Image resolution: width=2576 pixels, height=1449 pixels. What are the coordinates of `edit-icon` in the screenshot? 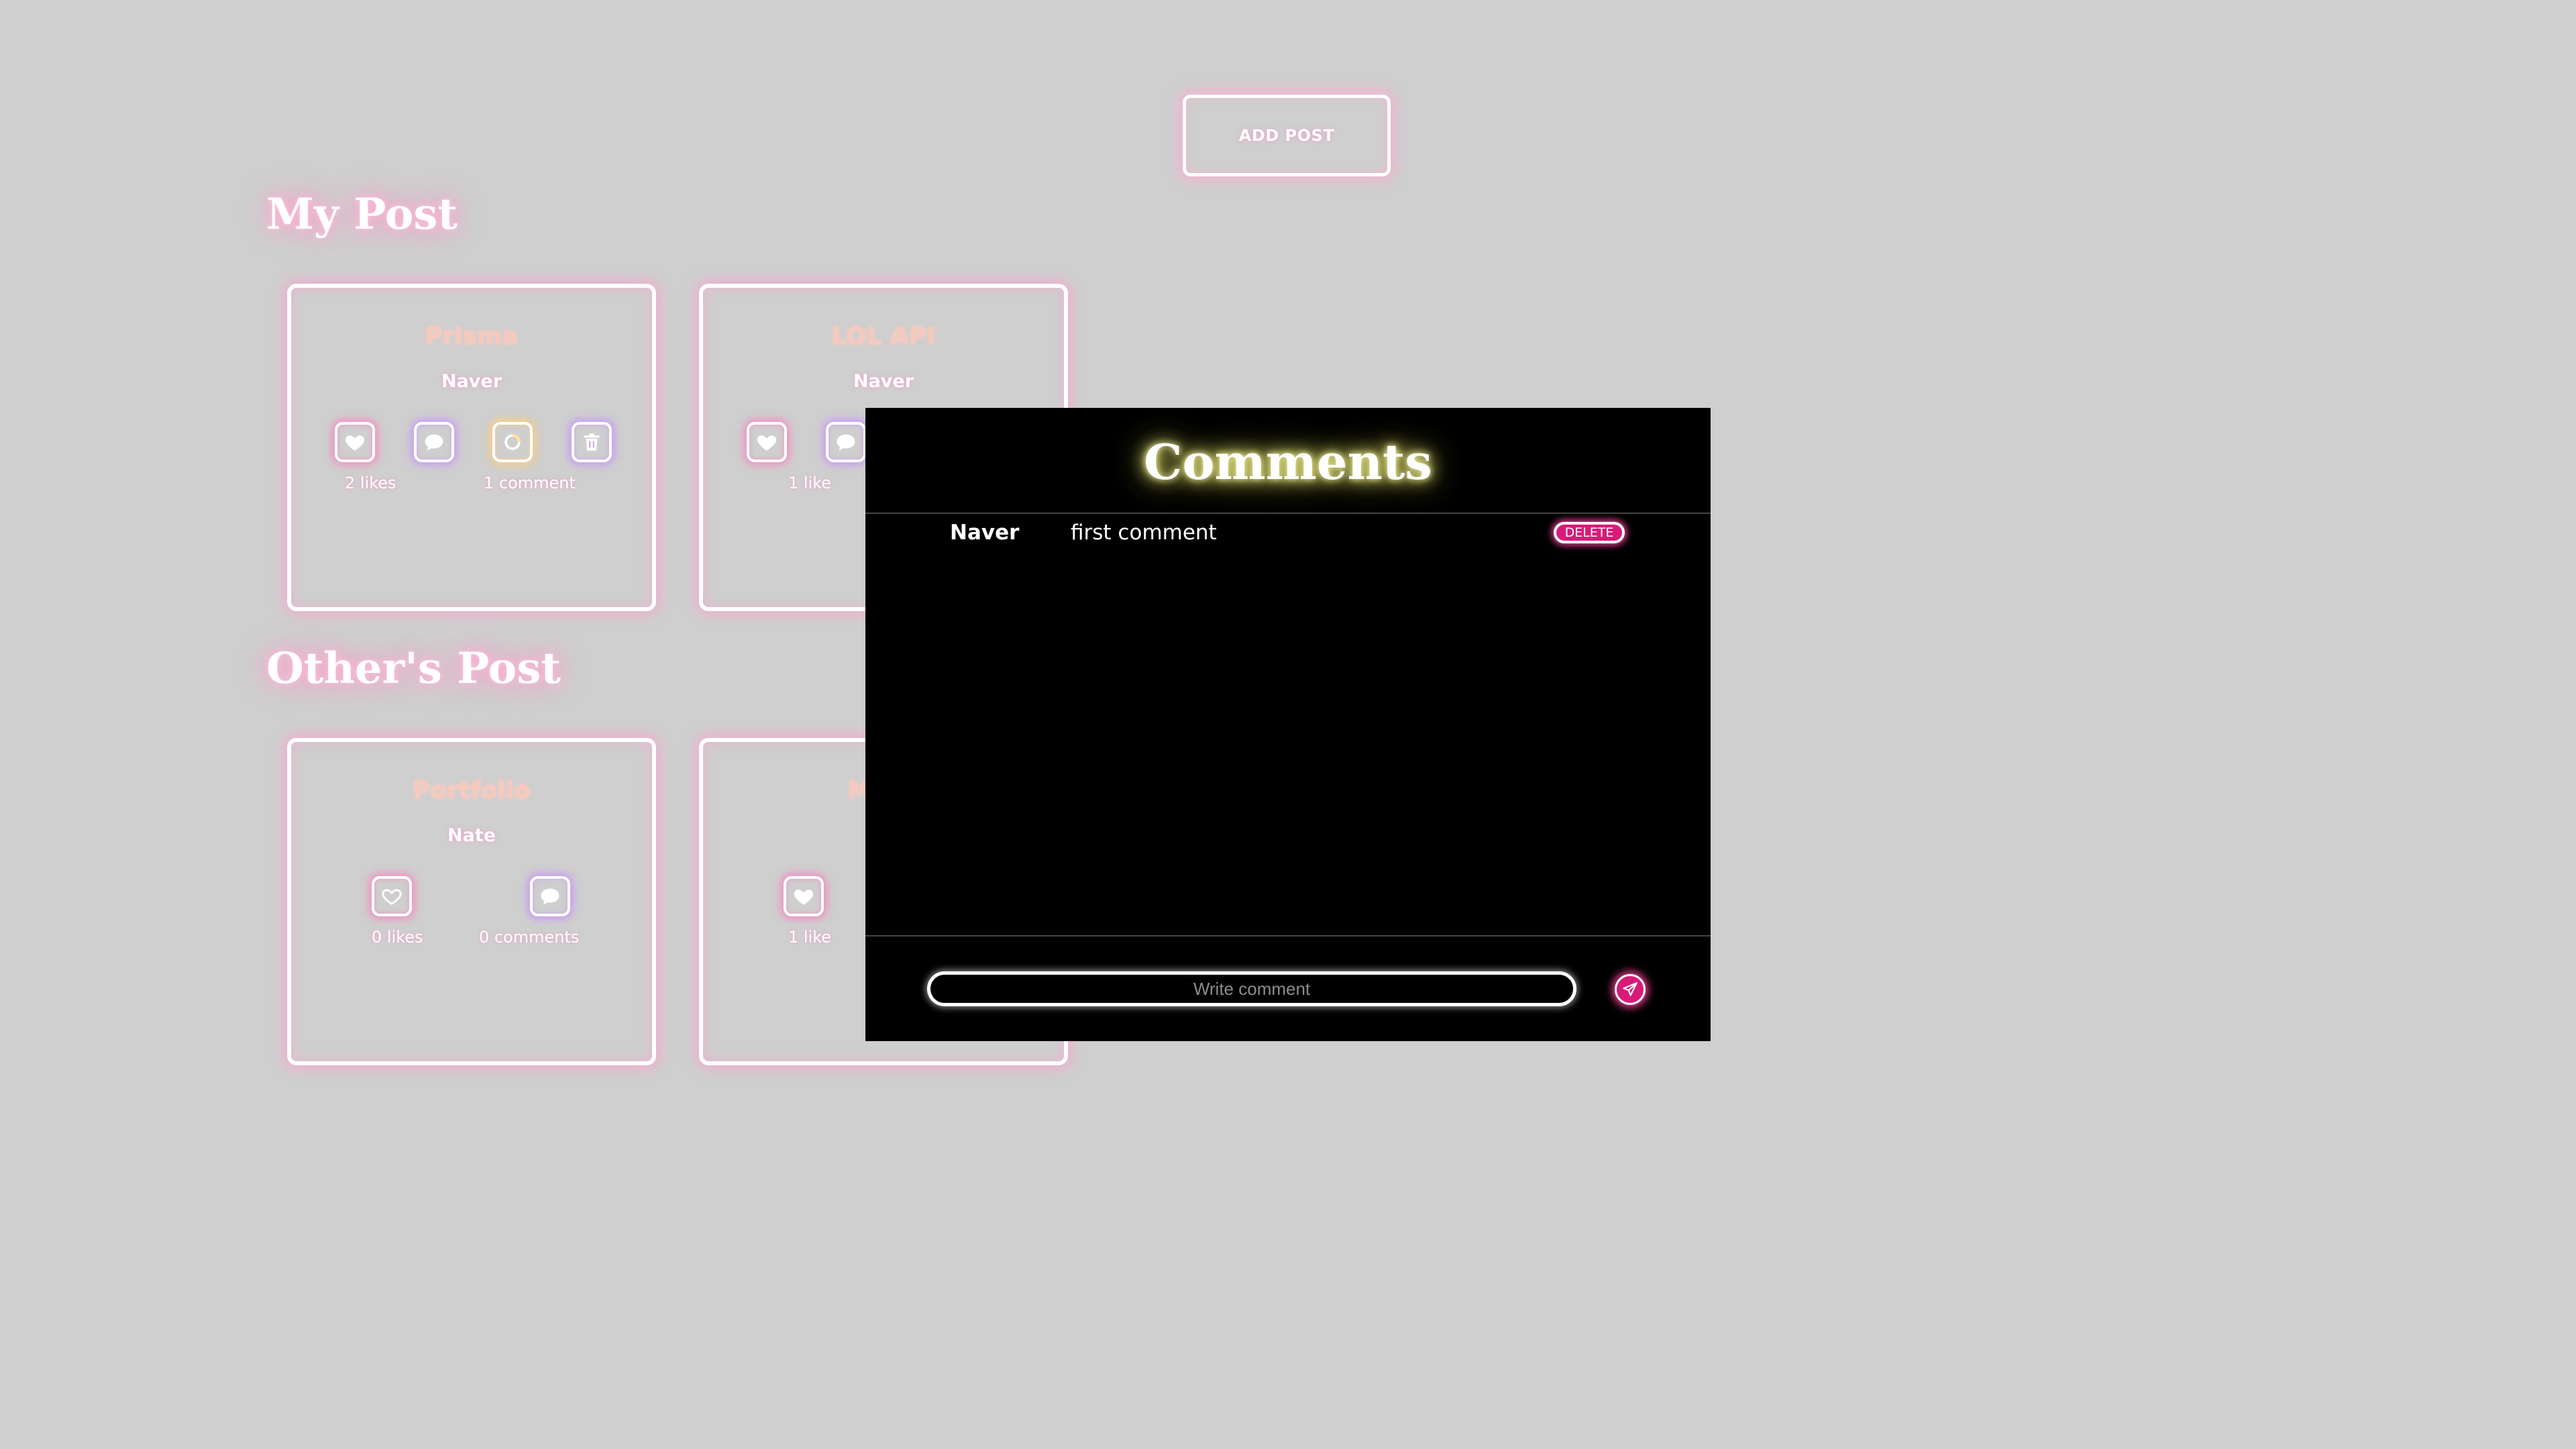 It's located at (512, 441).